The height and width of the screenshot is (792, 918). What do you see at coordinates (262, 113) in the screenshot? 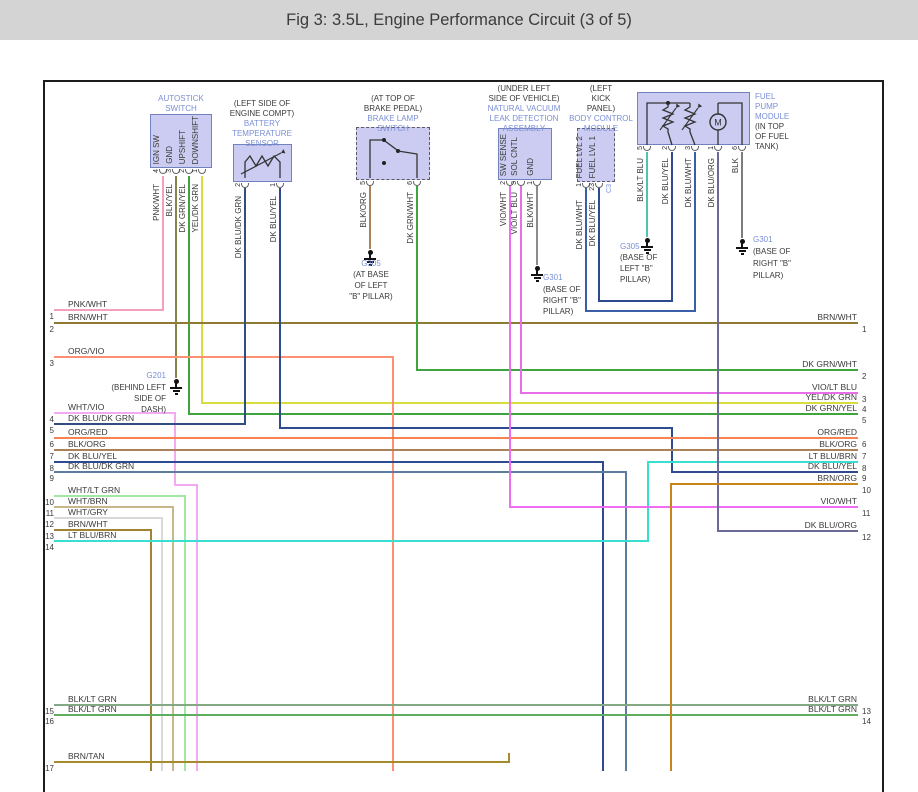
I see `label-battery-sensor-location: ENGINE COMPT)` at bounding box center [262, 113].